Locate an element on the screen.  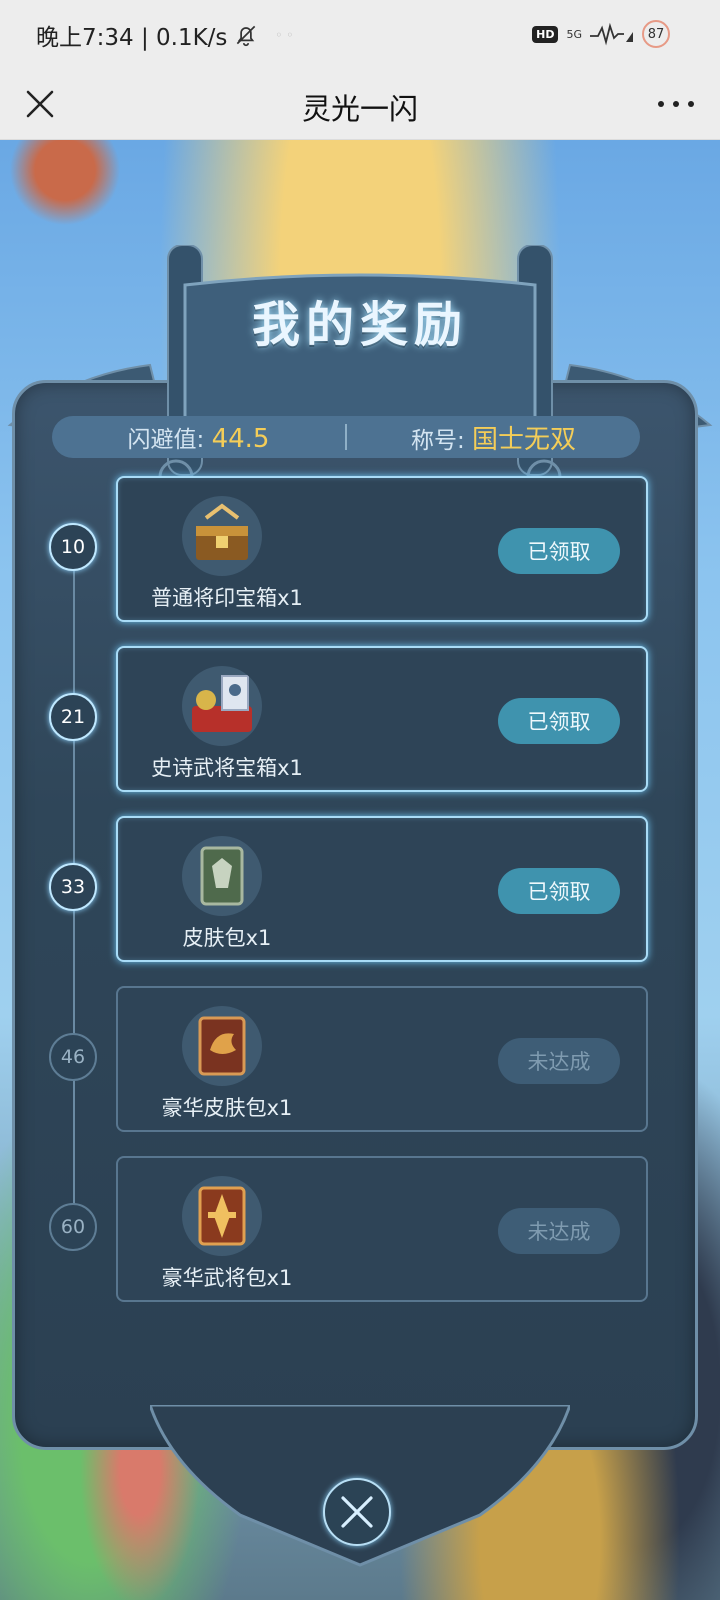
level-number: 21 is located at coordinates (73, 717).